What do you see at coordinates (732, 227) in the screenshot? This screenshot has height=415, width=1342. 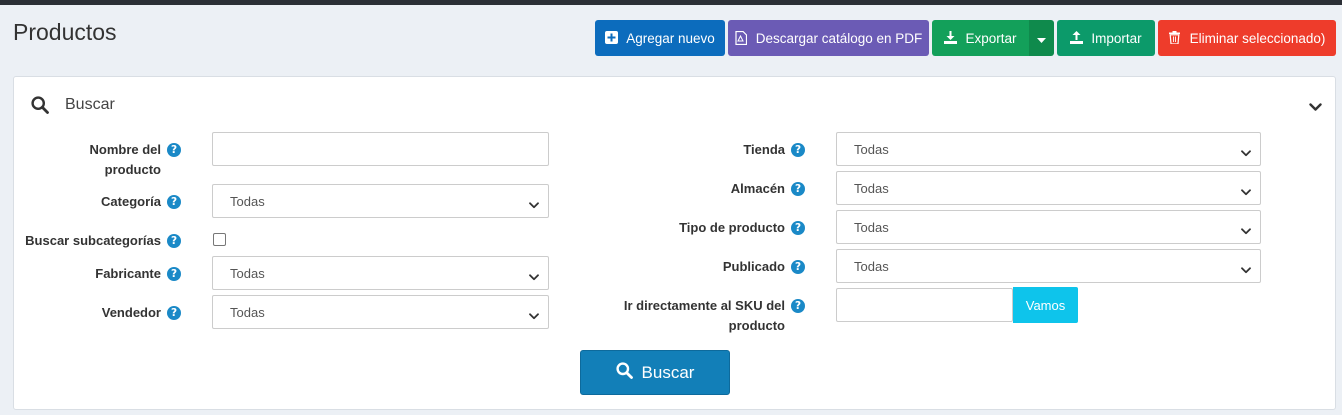 I see `product-type-label: Tipo de producto` at bounding box center [732, 227].